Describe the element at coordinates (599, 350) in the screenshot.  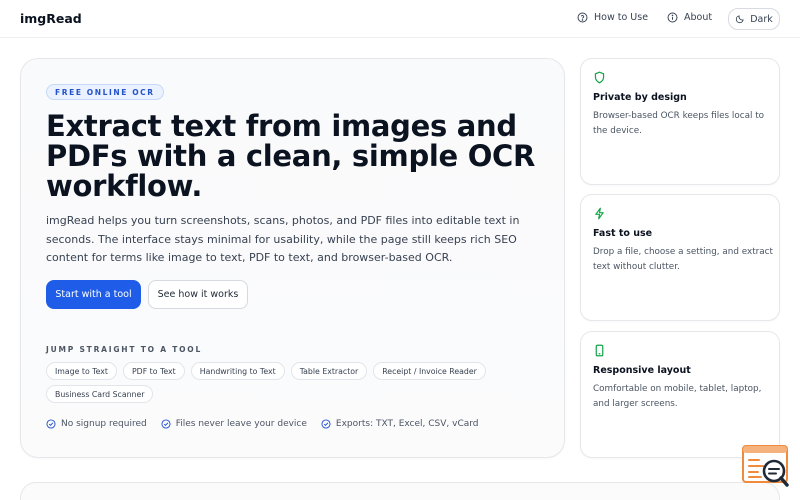
I see `mobile-icon` at that location.